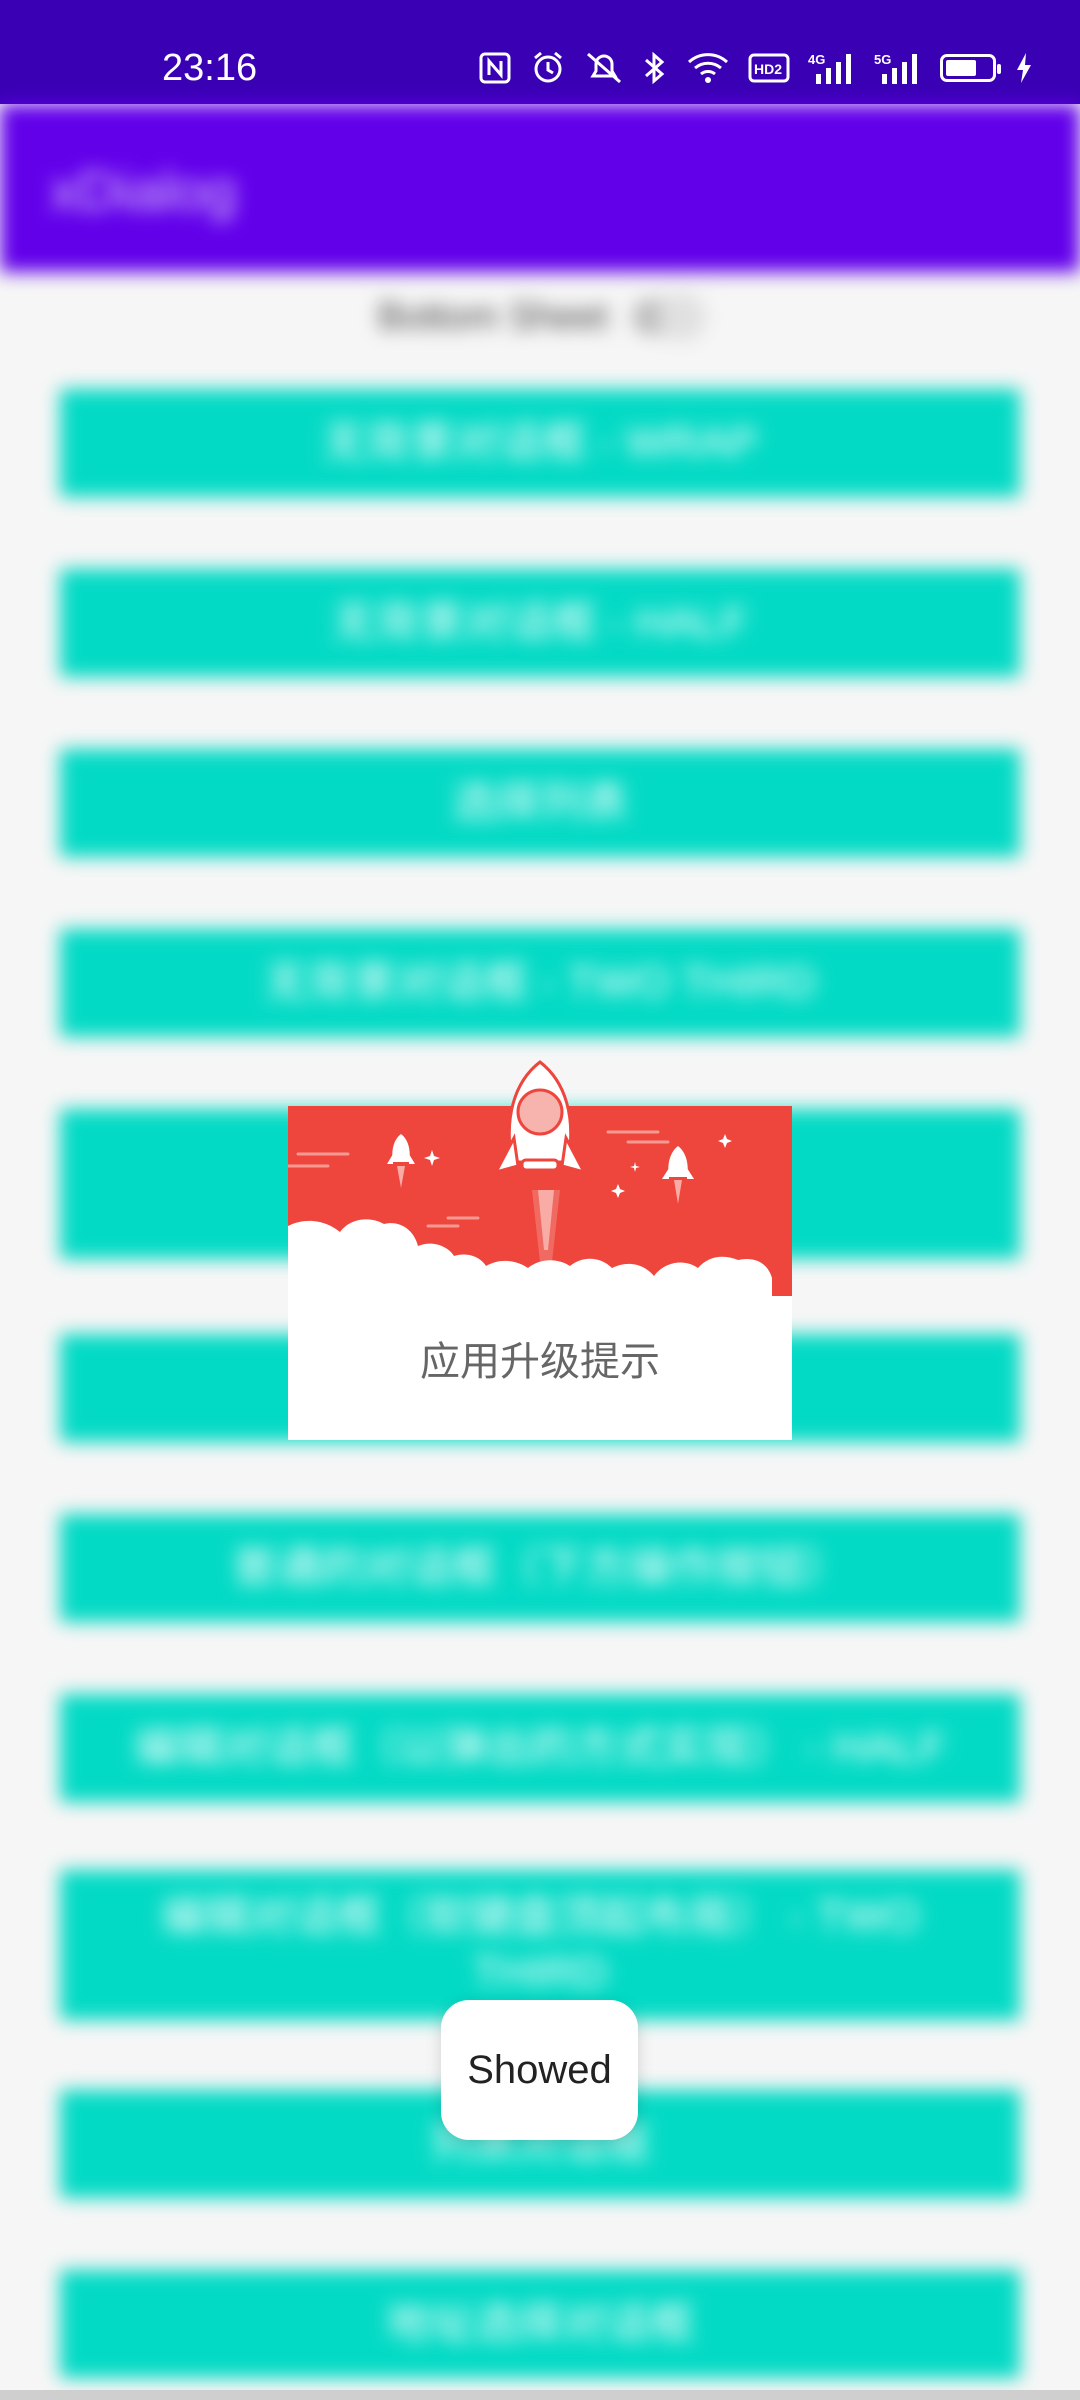  What do you see at coordinates (832, 68) in the screenshot?
I see `signal-4g-icon: 4G` at bounding box center [832, 68].